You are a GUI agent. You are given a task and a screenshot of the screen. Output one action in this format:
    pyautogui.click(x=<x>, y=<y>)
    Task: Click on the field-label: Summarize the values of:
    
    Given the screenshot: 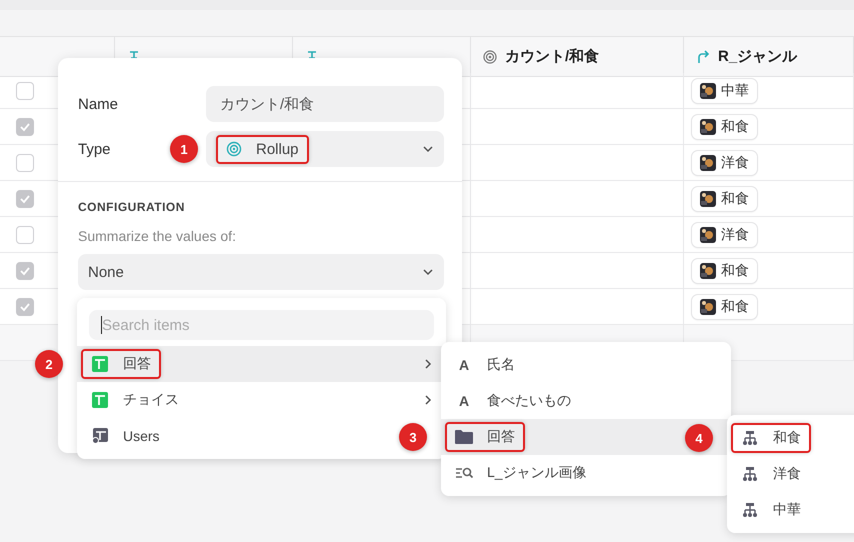 What is the action you would take?
    pyautogui.click(x=157, y=236)
    